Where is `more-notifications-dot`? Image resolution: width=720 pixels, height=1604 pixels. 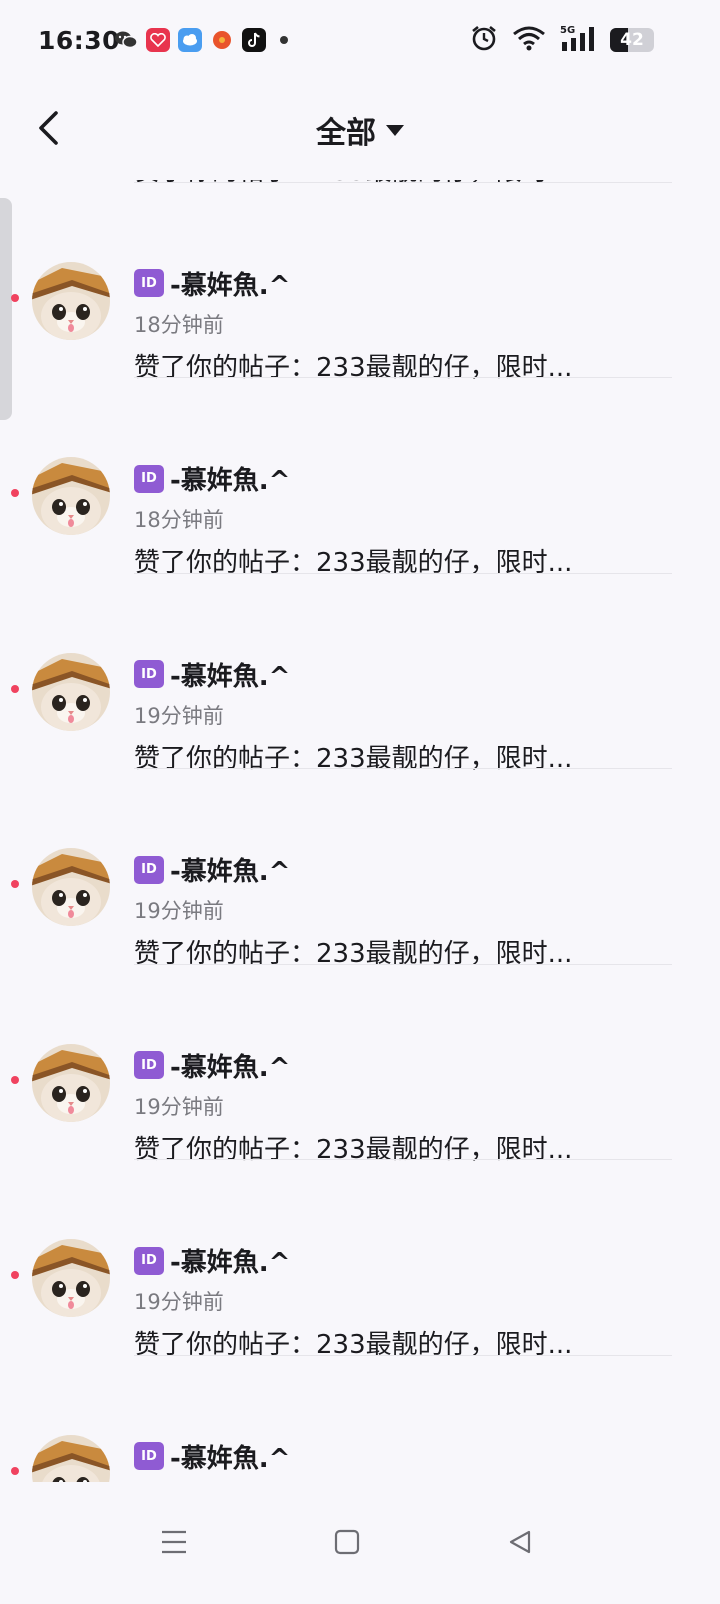 more-notifications-dot is located at coordinates (284, 40).